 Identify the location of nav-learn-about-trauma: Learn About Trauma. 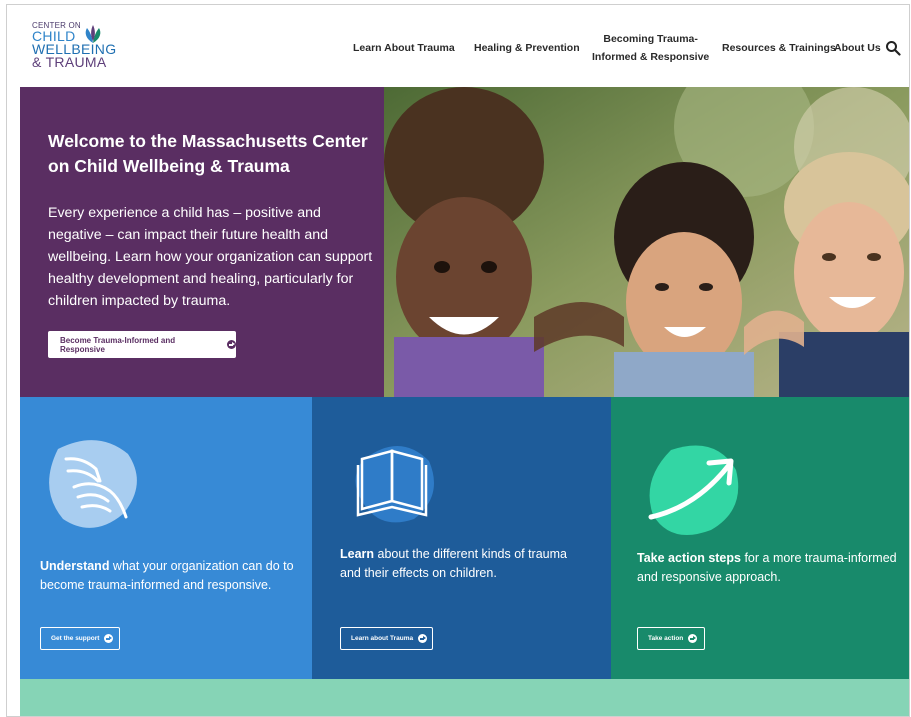
(404, 48).